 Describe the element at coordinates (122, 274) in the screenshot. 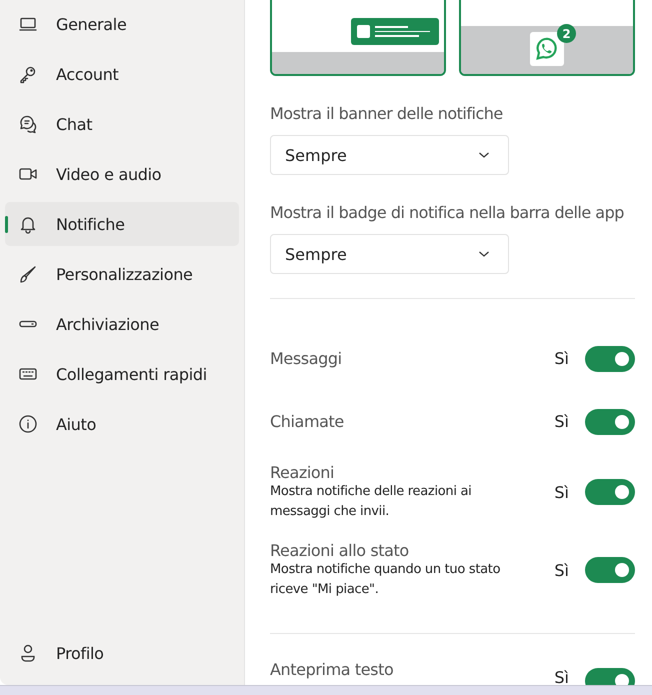

I see `sidebar-item: Personalizzazione` at that location.